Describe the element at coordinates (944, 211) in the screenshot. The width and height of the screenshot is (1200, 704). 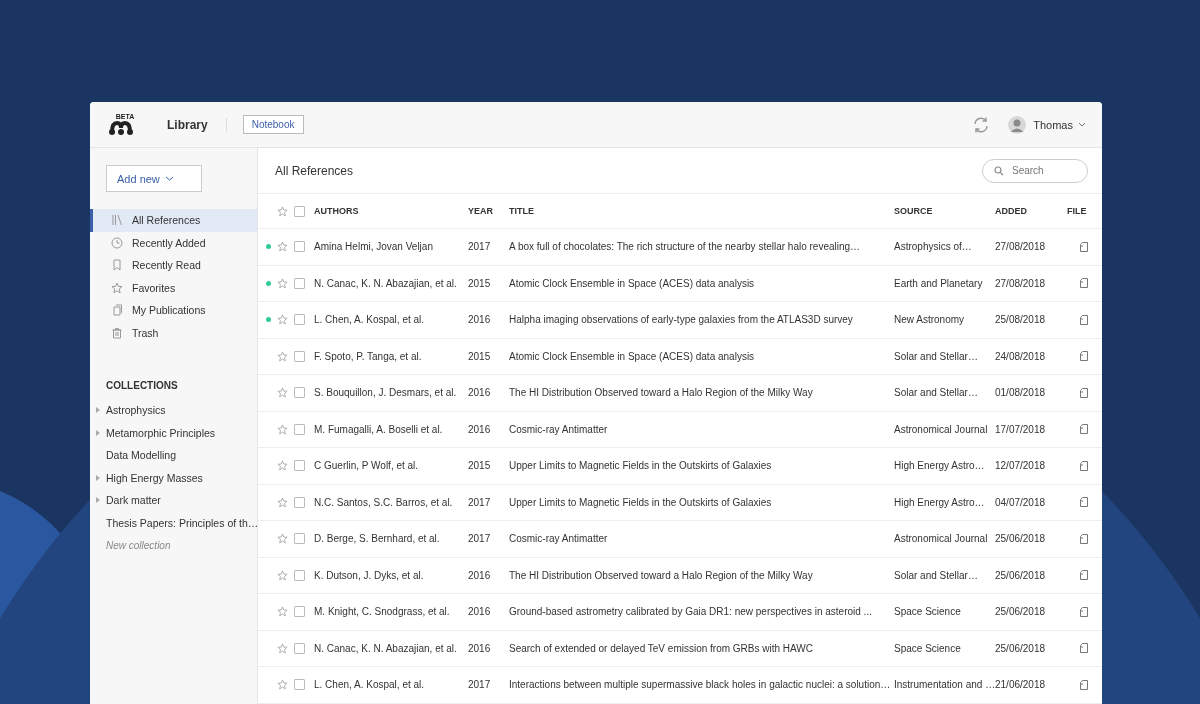
I see `column-header: SOURCE` at that location.